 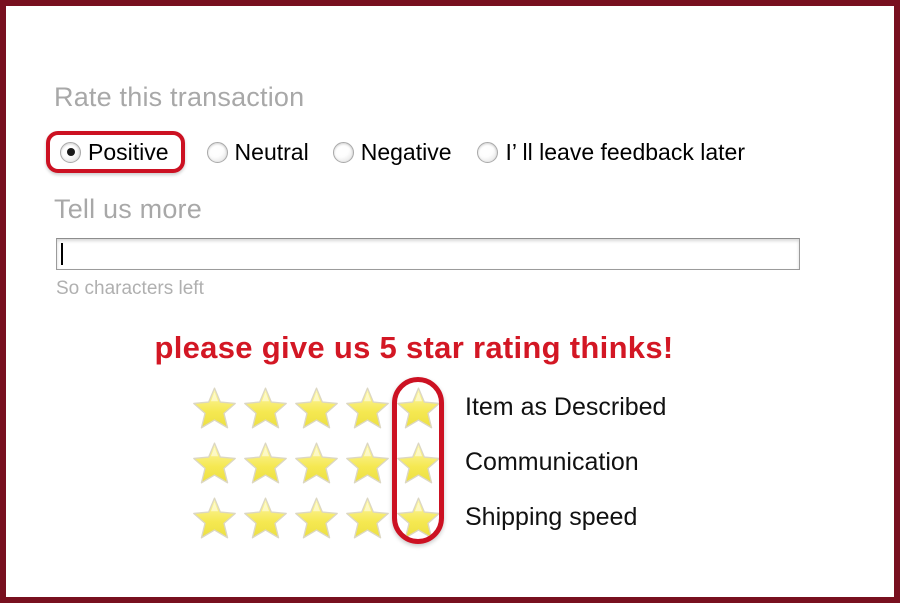 What do you see at coordinates (406, 151) in the screenshot?
I see `radio-option-negative-label: Negative` at bounding box center [406, 151].